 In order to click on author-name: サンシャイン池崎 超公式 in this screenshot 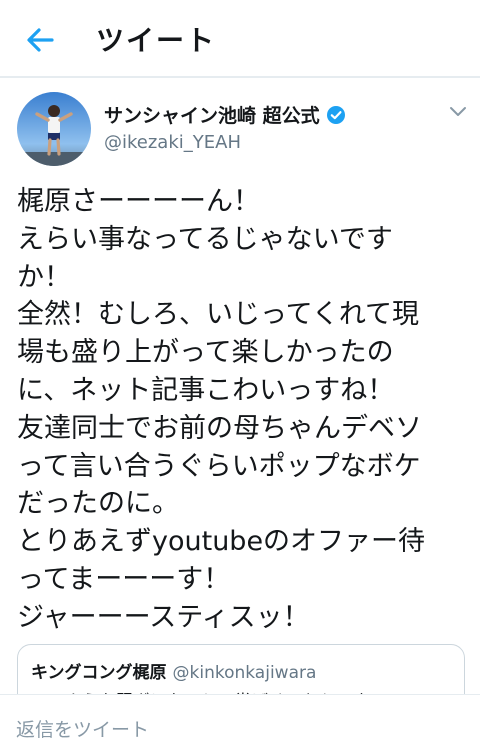, I will do `click(225, 114)`.